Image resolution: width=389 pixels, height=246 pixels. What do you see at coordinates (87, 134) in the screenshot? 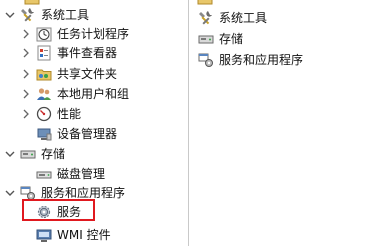
I see `tree-item-label: 设备管理器` at bounding box center [87, 134].